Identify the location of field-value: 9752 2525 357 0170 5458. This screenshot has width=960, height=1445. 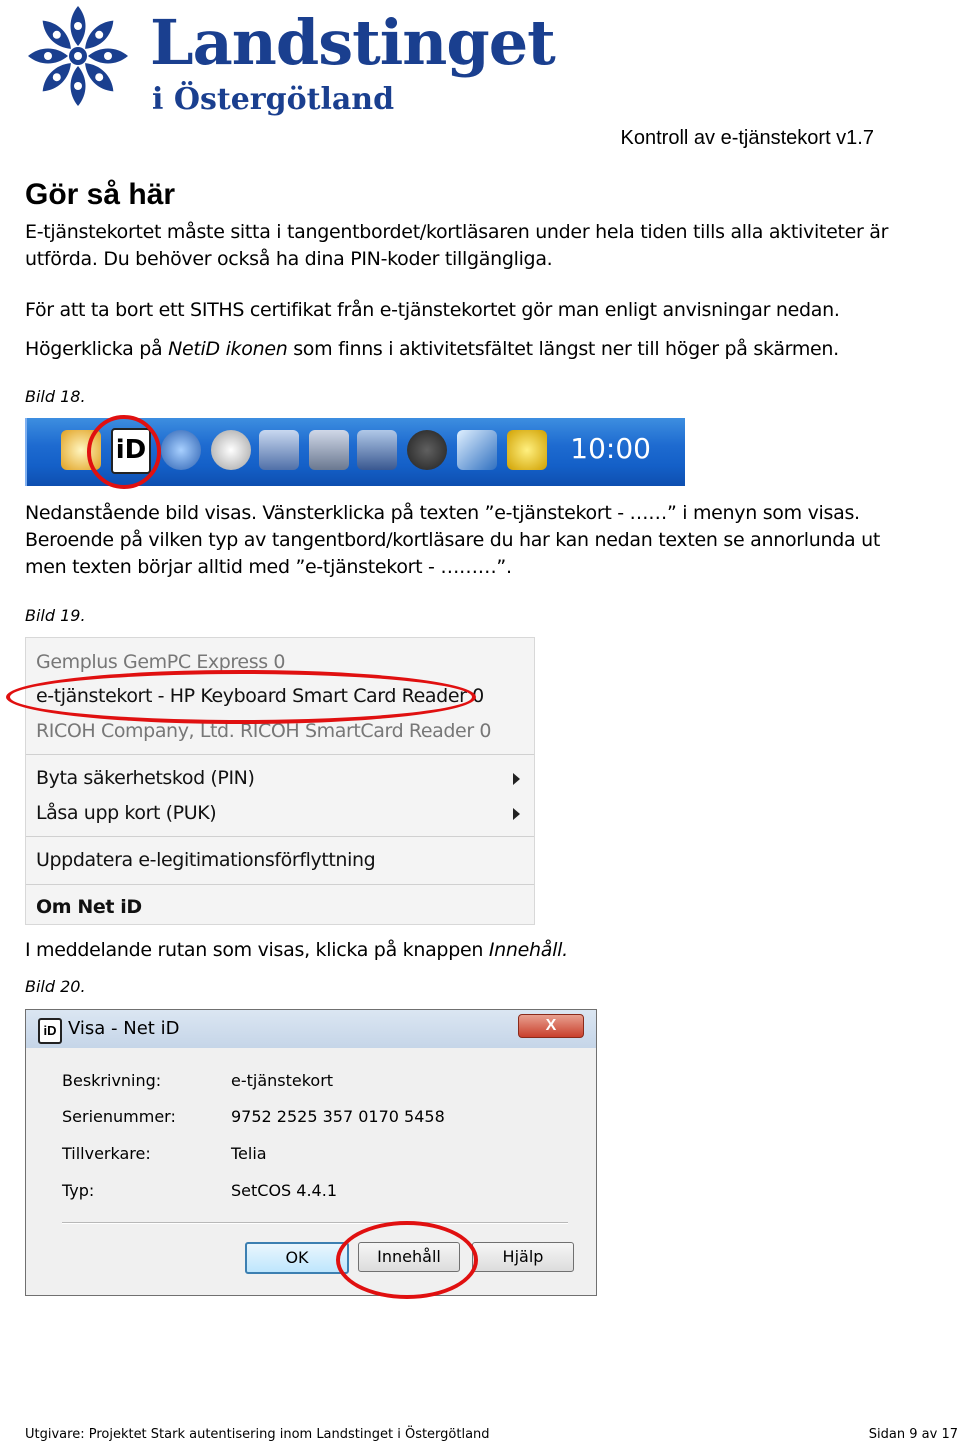
(338, 1116).